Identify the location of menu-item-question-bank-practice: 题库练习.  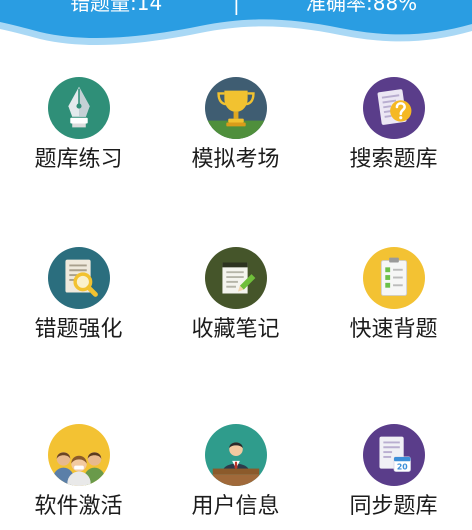
(78, 125).